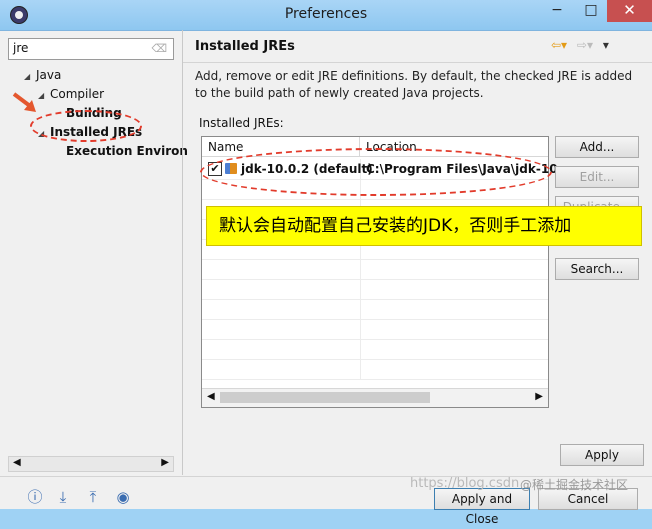 The height and width of the screenshot is (529, 652). What do you see at coordinates (602, 455) in the screenshot?
I see `apply-button: Apply` at bounding box center [602, 455].